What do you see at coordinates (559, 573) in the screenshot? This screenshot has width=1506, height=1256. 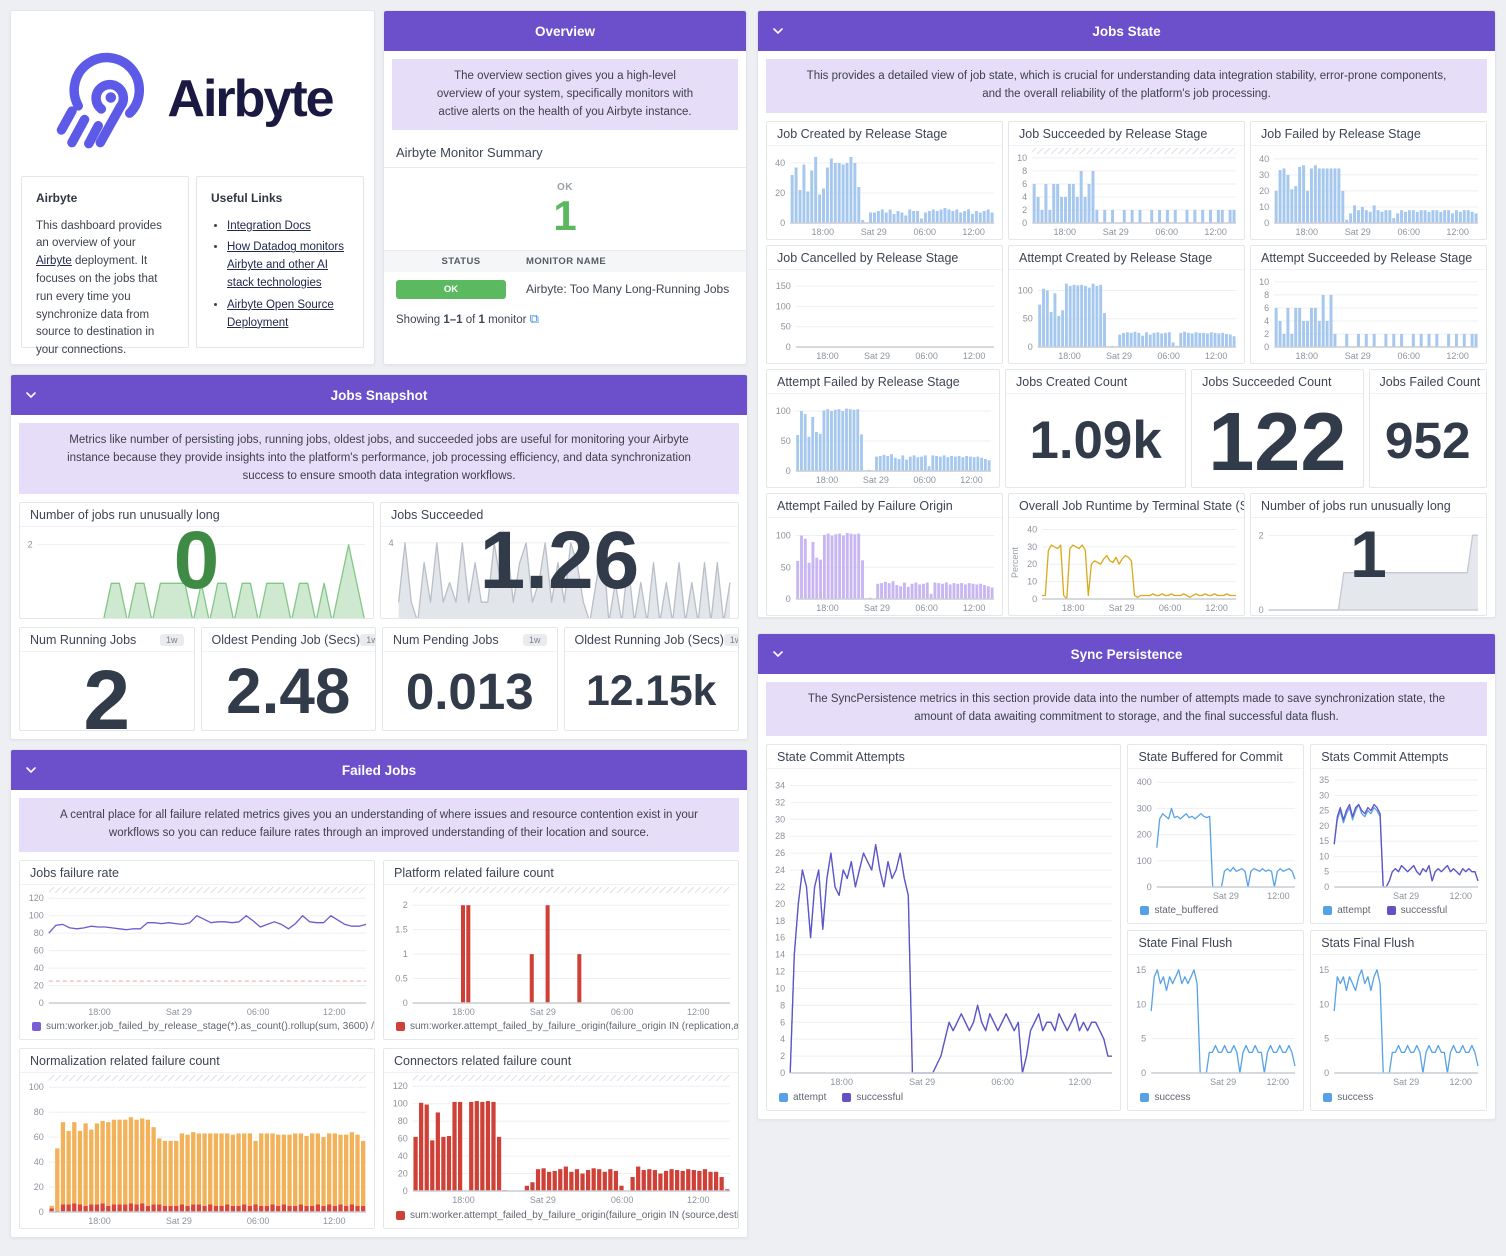 I see `area-chart: 04` at bounding box center [559, 573].